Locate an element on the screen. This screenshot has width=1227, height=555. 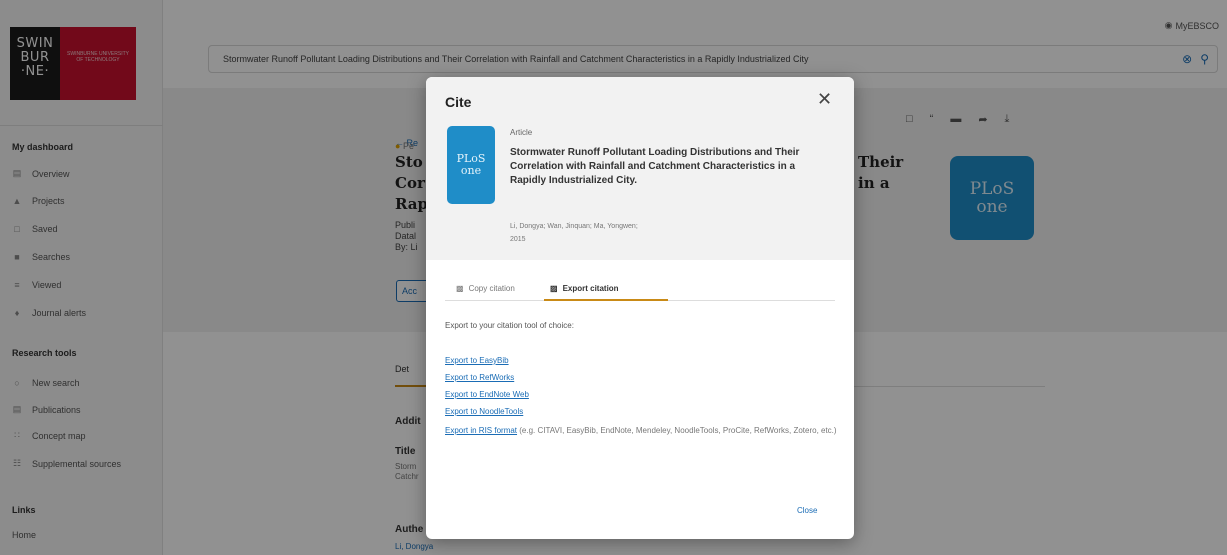
close-button: Close is located at coordinates (807, 510).